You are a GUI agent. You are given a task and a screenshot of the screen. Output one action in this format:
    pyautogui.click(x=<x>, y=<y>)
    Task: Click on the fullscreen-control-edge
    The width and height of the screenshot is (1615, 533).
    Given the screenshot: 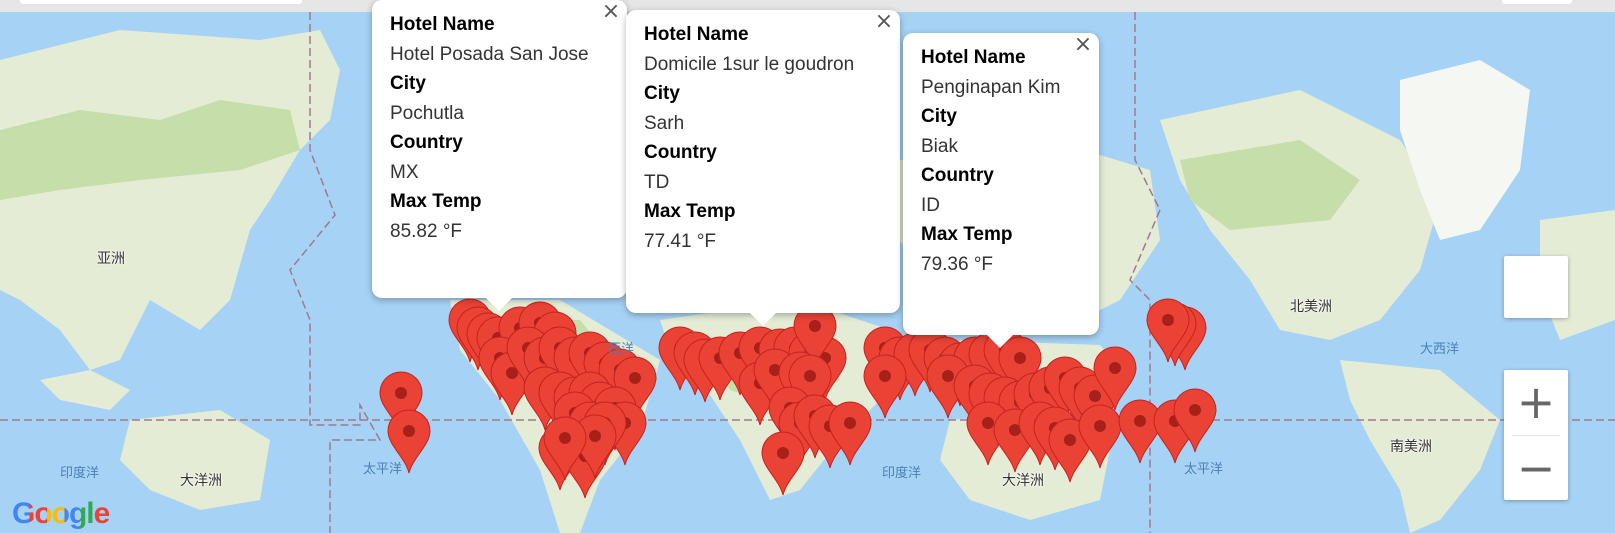 What is the action you would take?
    pyautogui.click(x=1537, y=2)
    